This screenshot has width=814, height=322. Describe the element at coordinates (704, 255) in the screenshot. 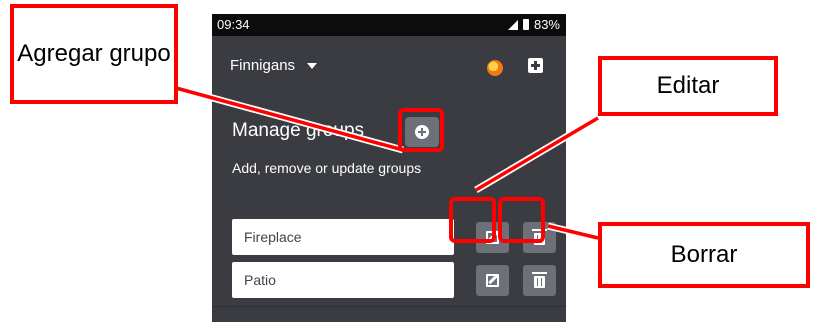

I see `callout-delete: Borrar` at that location.